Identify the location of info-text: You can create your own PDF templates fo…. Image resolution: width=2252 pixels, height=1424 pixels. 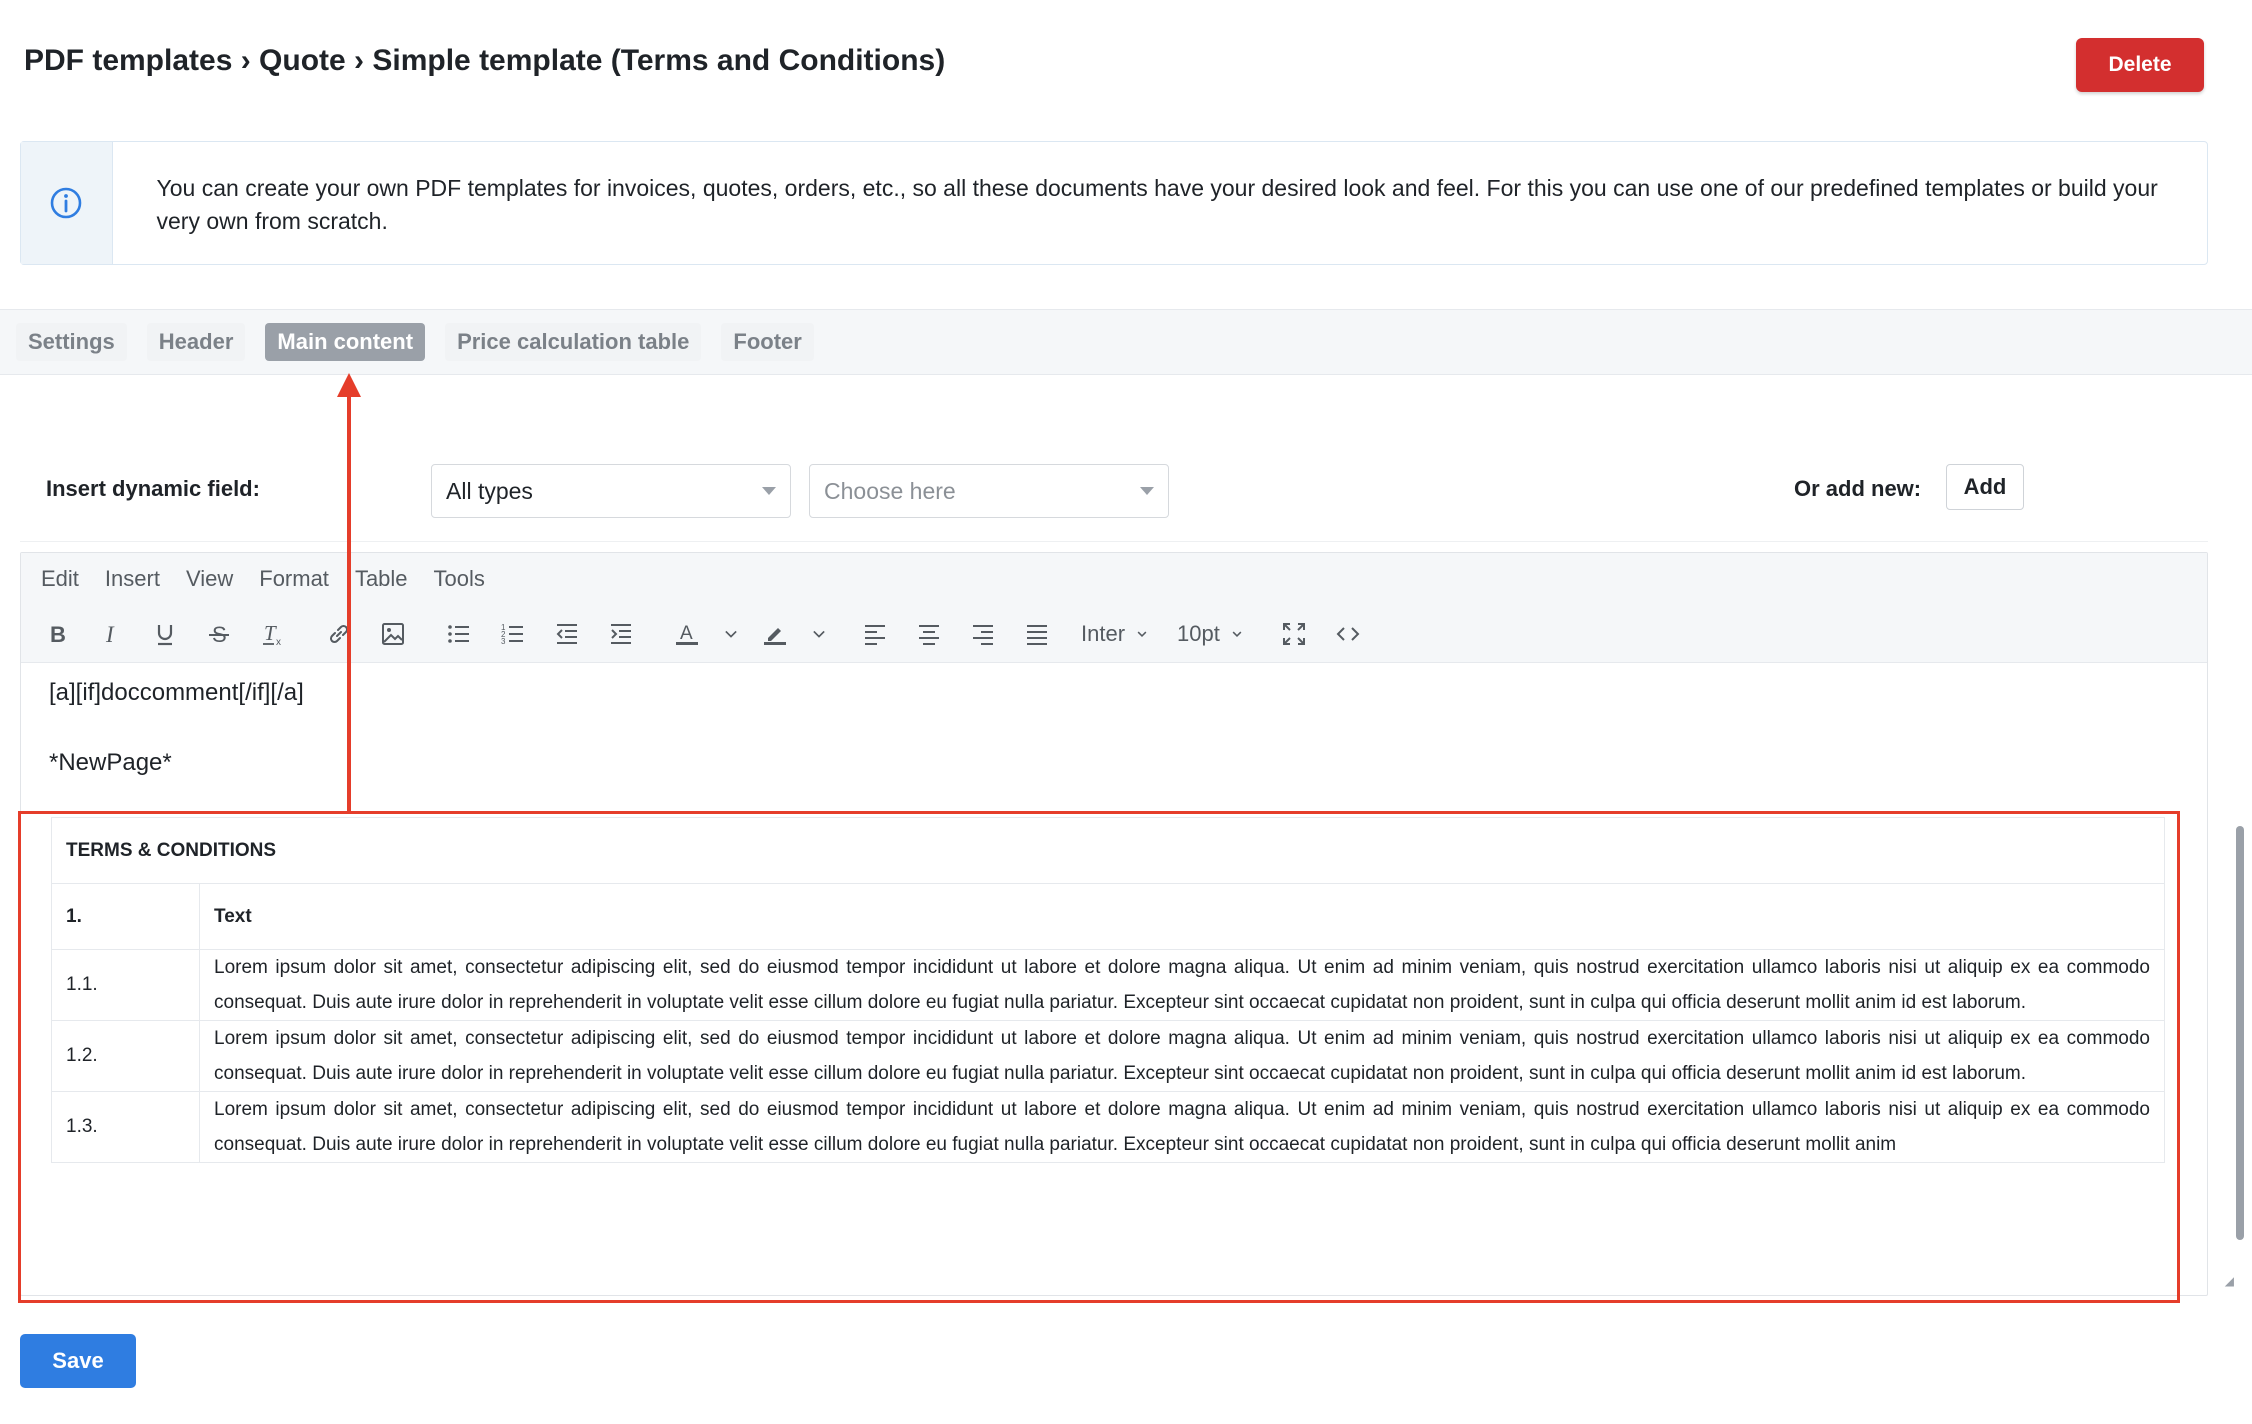
(1157, 204).